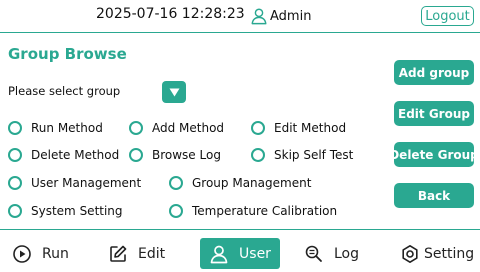  I want to click on nav-label: Log, so click(347, 253).